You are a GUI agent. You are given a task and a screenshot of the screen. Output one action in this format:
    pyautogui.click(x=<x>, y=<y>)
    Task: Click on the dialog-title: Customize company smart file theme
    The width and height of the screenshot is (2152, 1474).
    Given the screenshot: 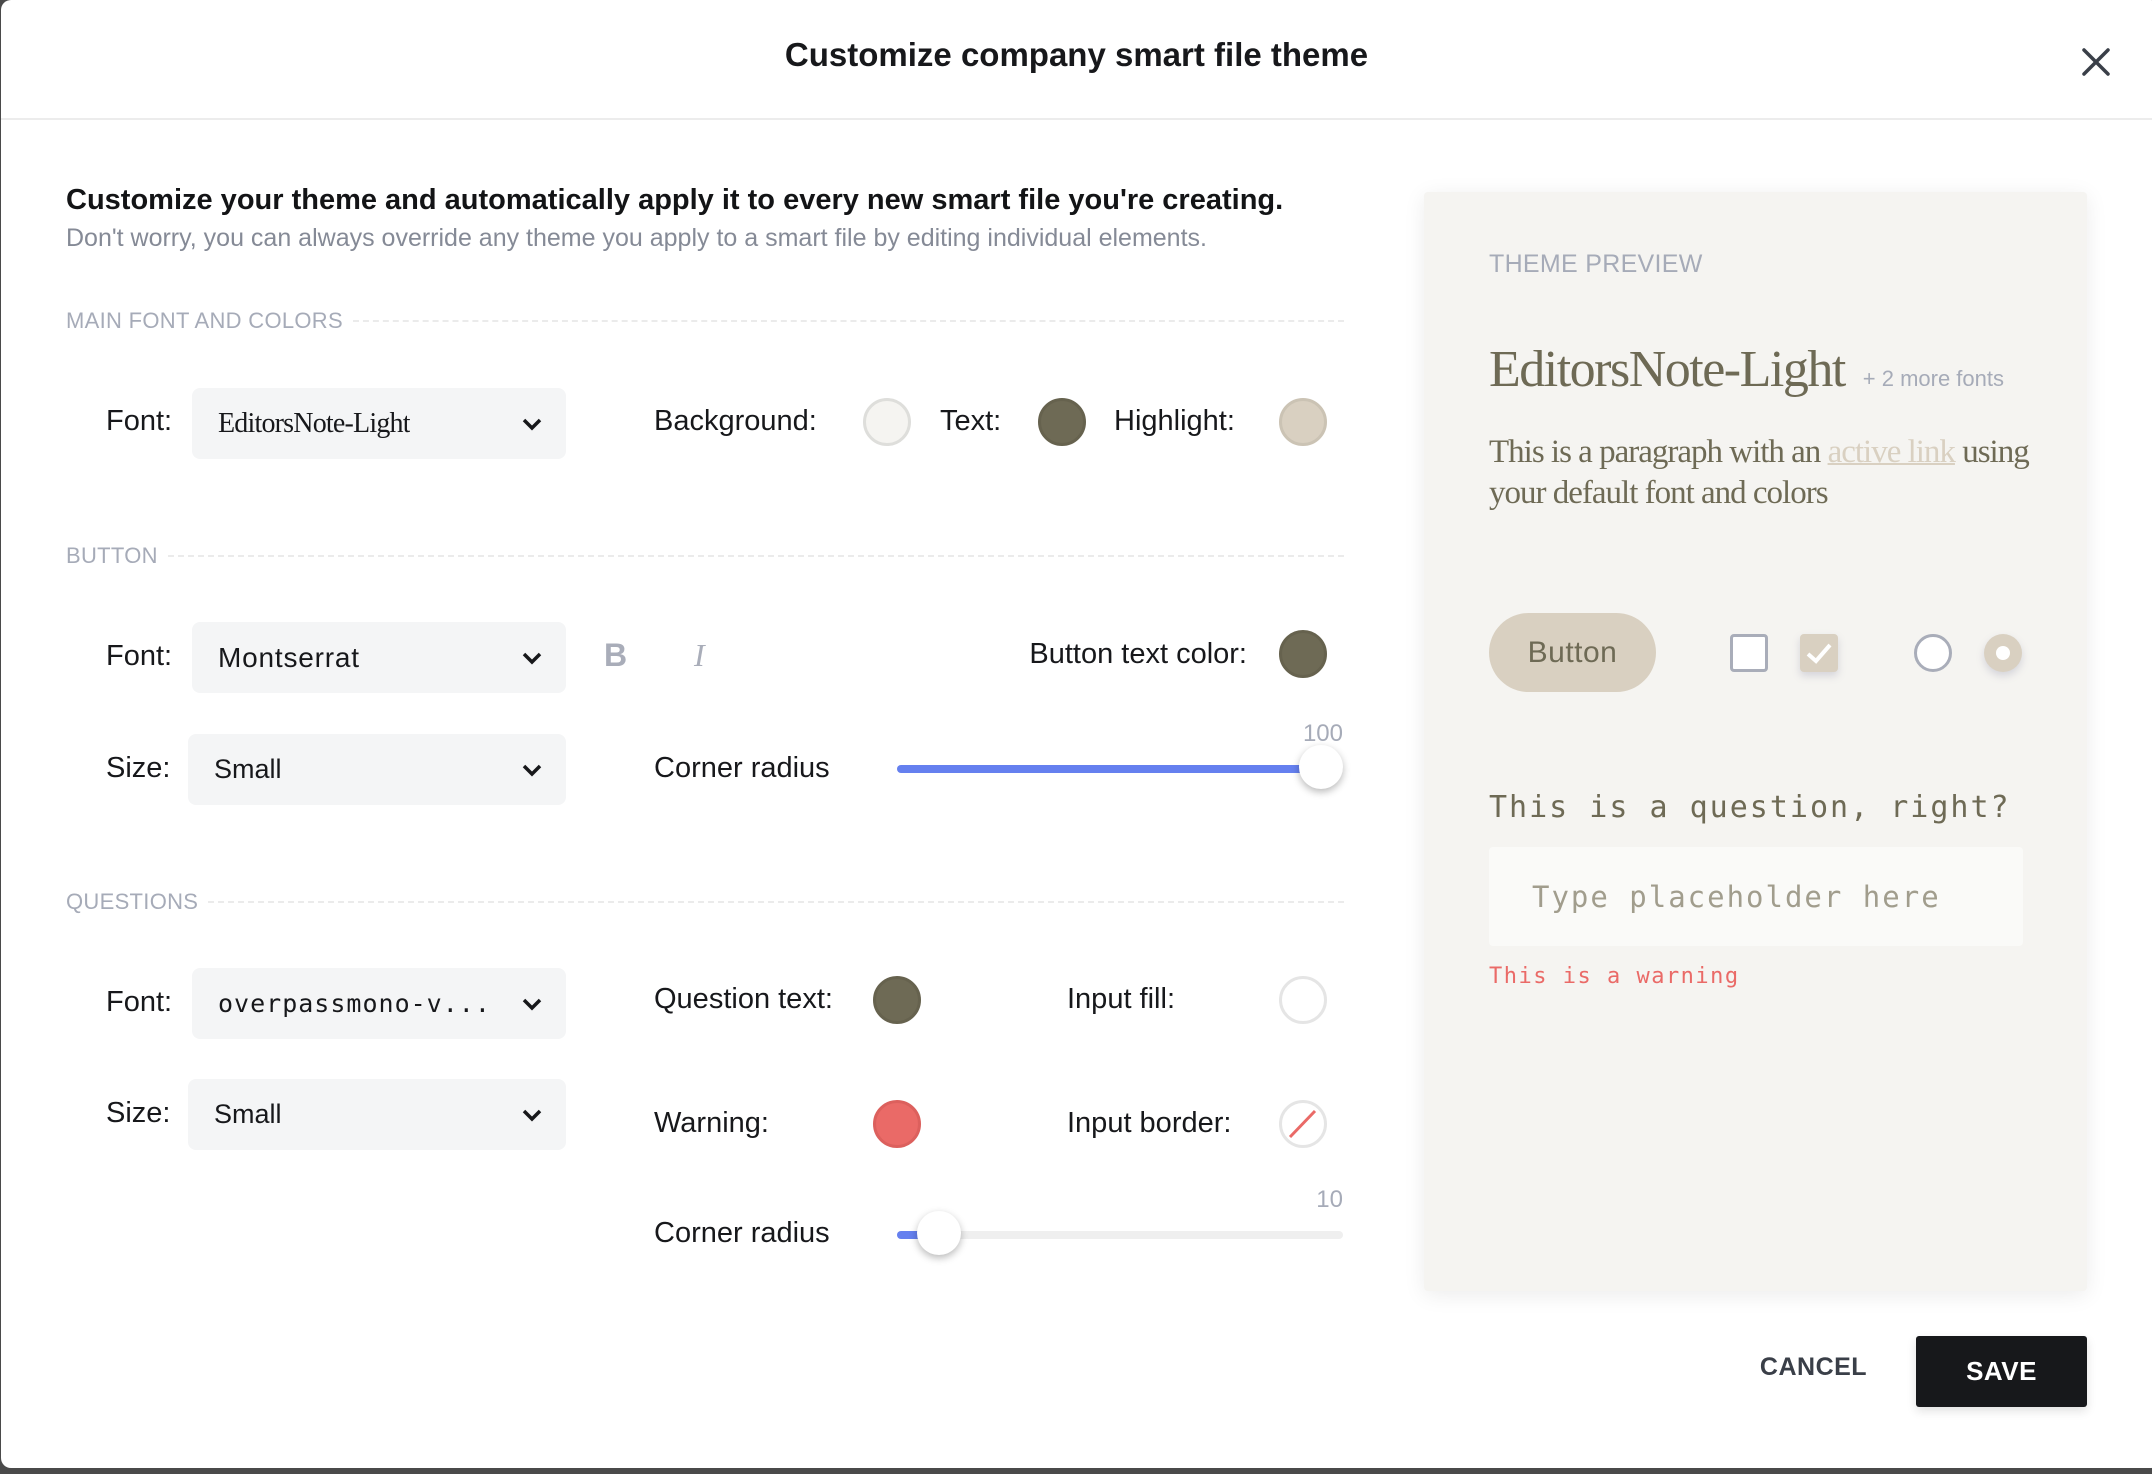 What is the action you would take?
    pyautogui.click(x=1076, y=54)
    